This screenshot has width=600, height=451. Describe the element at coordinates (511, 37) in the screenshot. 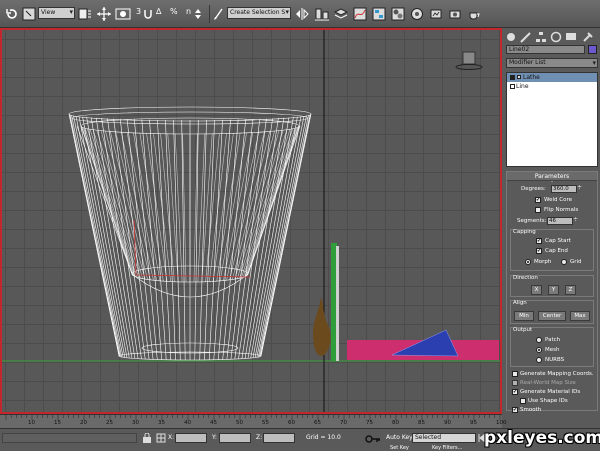

I see `create-tab-icon` at that location.